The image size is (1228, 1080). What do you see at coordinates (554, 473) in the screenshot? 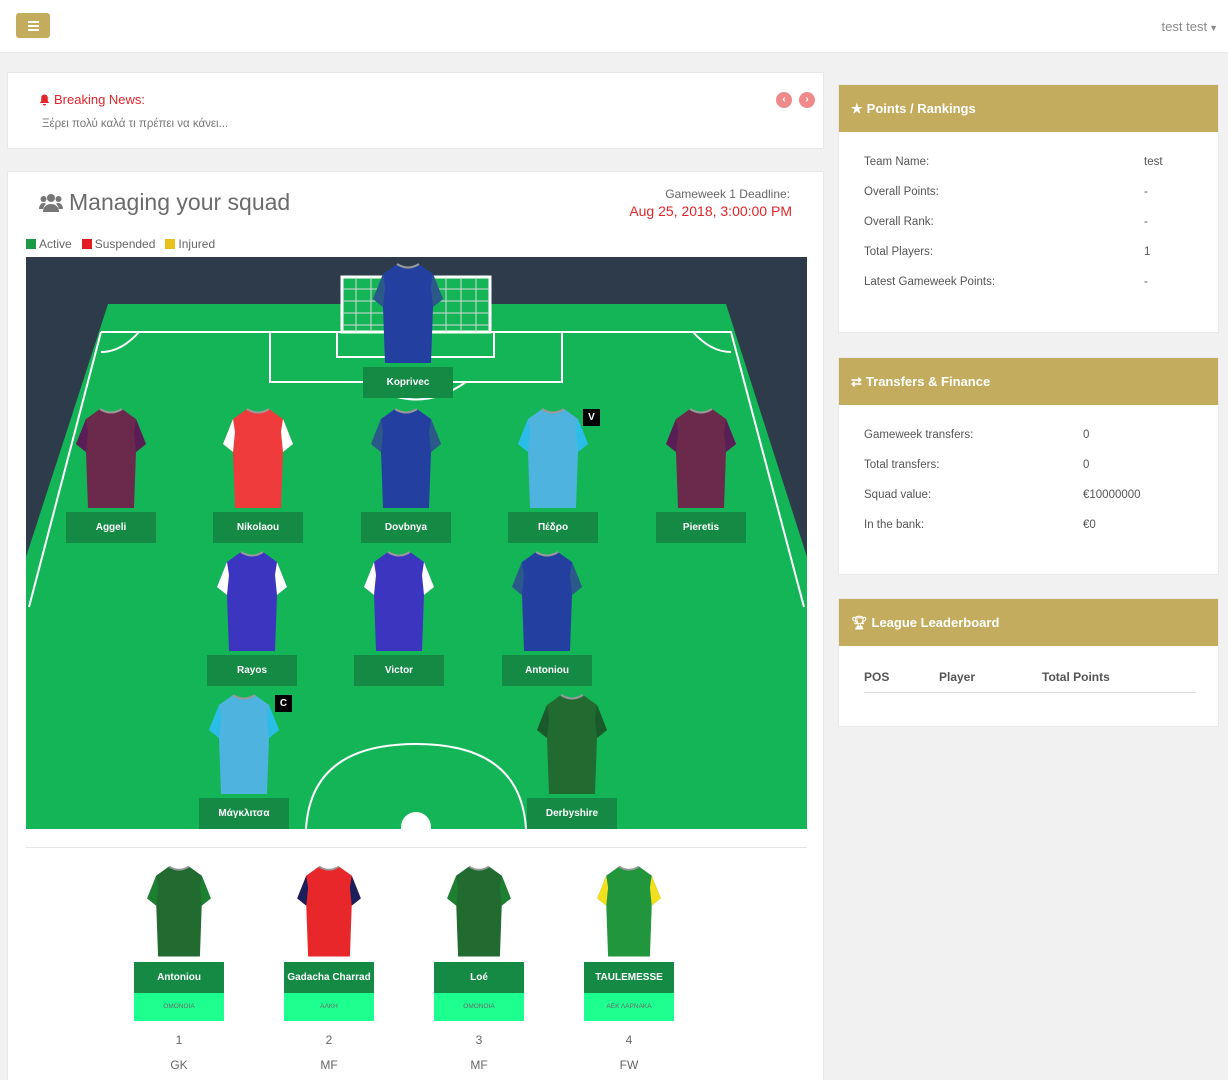
I see `player-slot: Πέδρο V` at bounding box center [554, 473].